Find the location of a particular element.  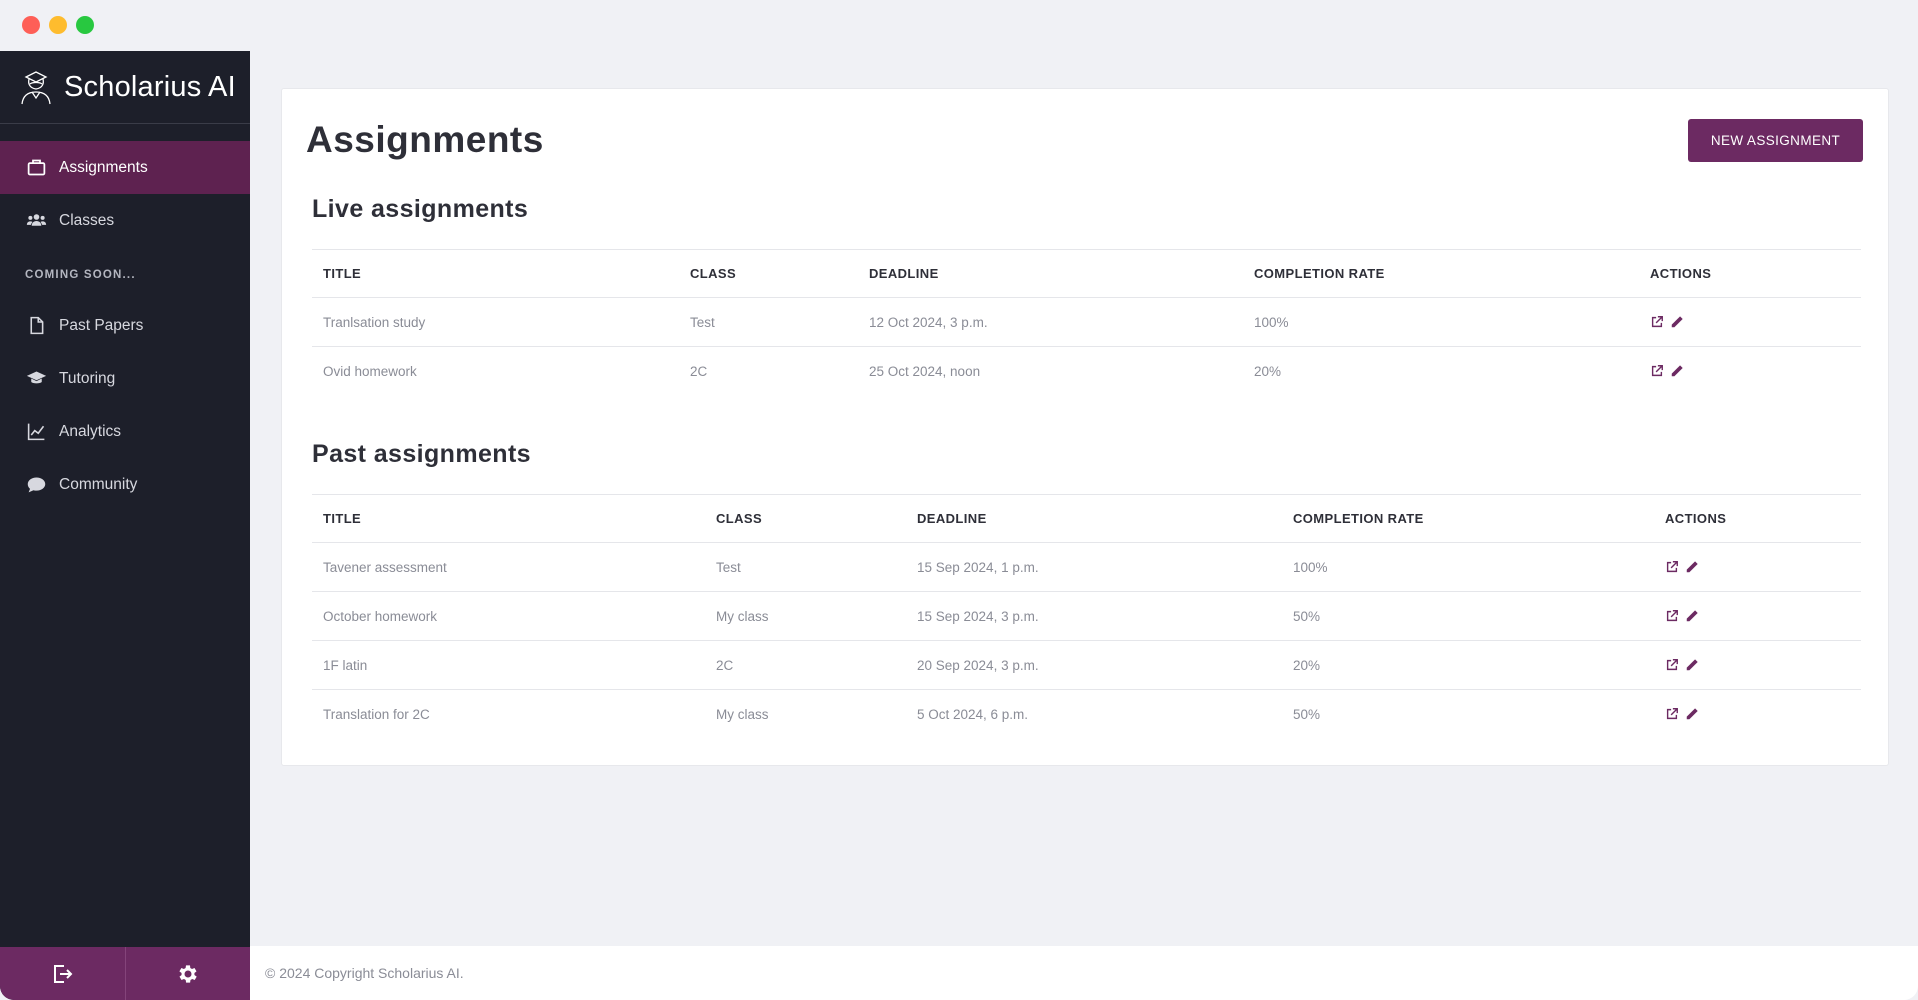

new-assignment-button: NEW ASSIGNMENT is located at coordinates (1775, 140).